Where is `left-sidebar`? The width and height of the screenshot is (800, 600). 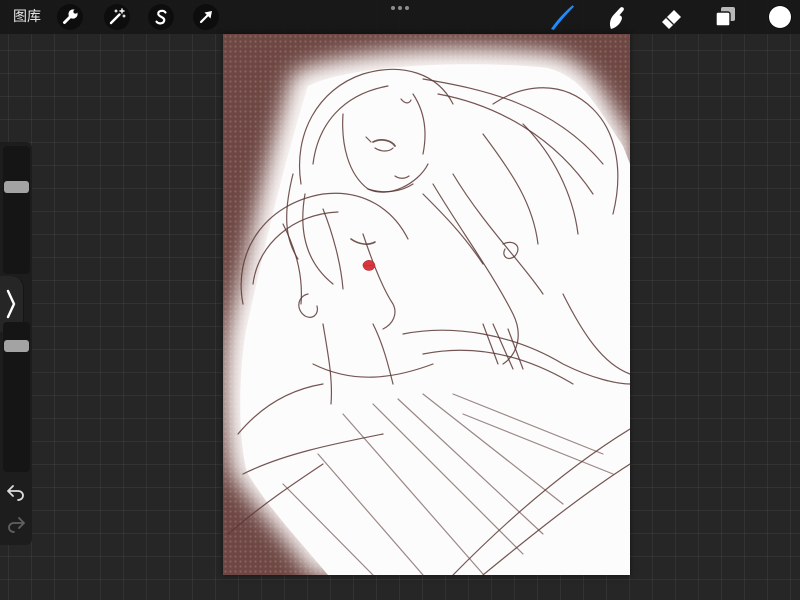 left-sidebar is located at coordinates (16, 343).